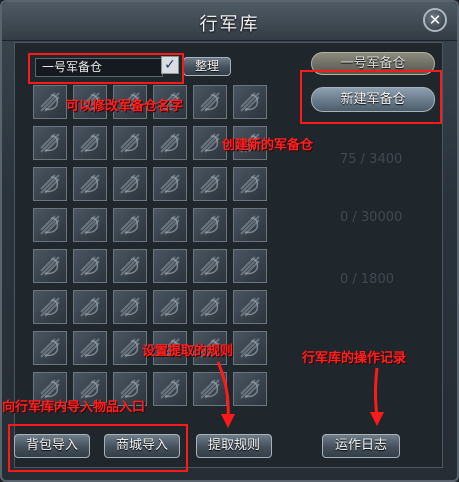  Describe the element at coordinates (371, 217) in the screenshot. I see `background-stat: 0 / 30000` at that location.